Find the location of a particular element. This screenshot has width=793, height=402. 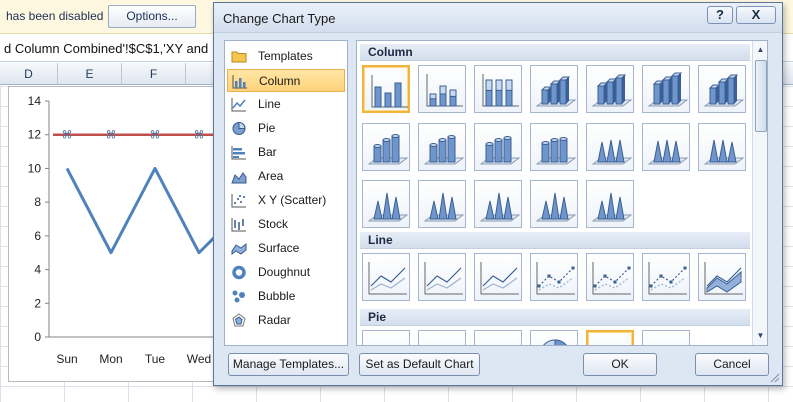

chart-type-templates: Templates is located at coordinates (286, 56).